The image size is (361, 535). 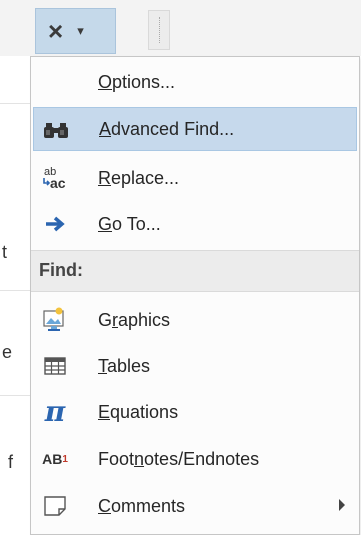 I want to click on close-icon: ×, so click(x=56, y=31).